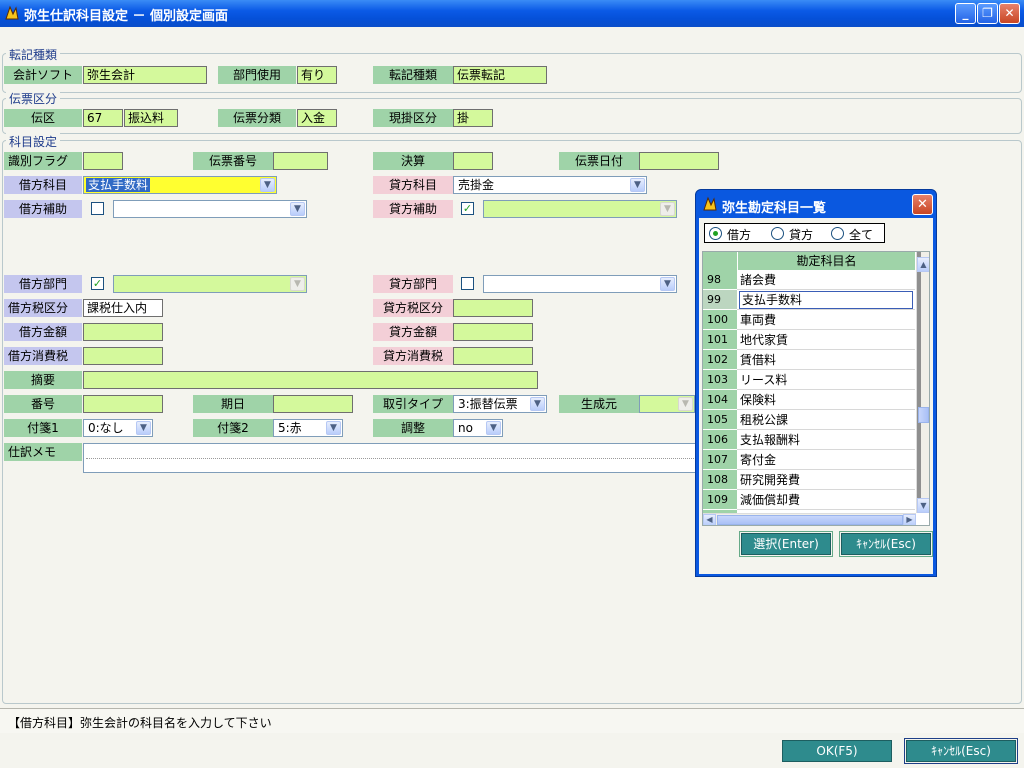  I want to click on debit-sub-select: ▼, so click(210, 209).